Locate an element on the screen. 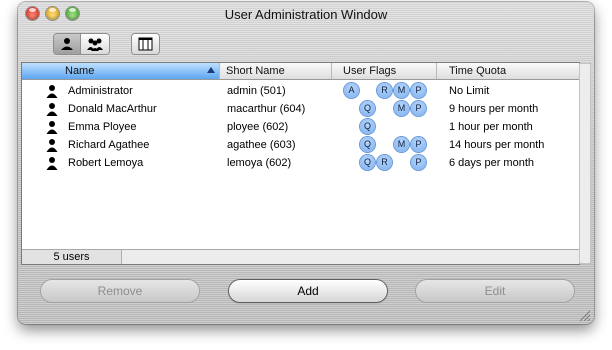  group-users-icon is located at coordinates (95, 44).